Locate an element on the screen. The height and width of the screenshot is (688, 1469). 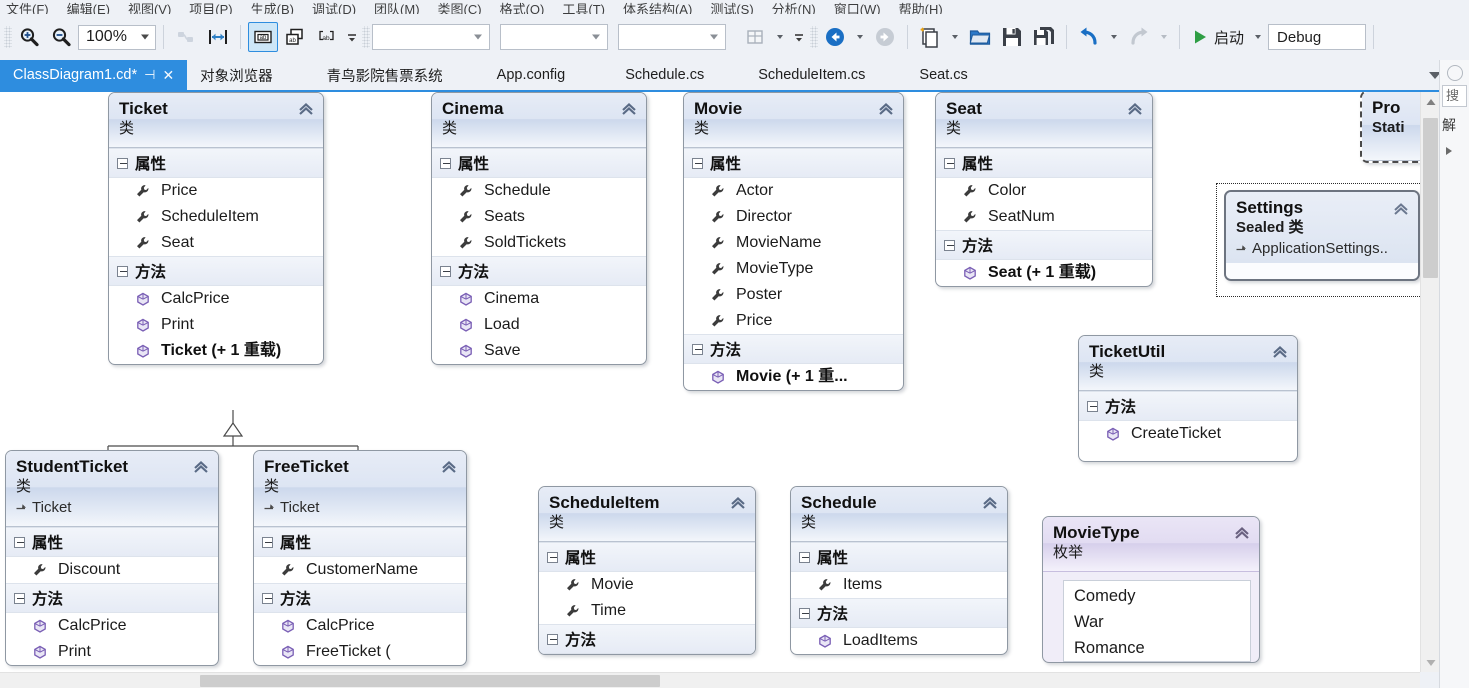
canvas-vertical-scrollbar is located at coordinates (1429, 382).